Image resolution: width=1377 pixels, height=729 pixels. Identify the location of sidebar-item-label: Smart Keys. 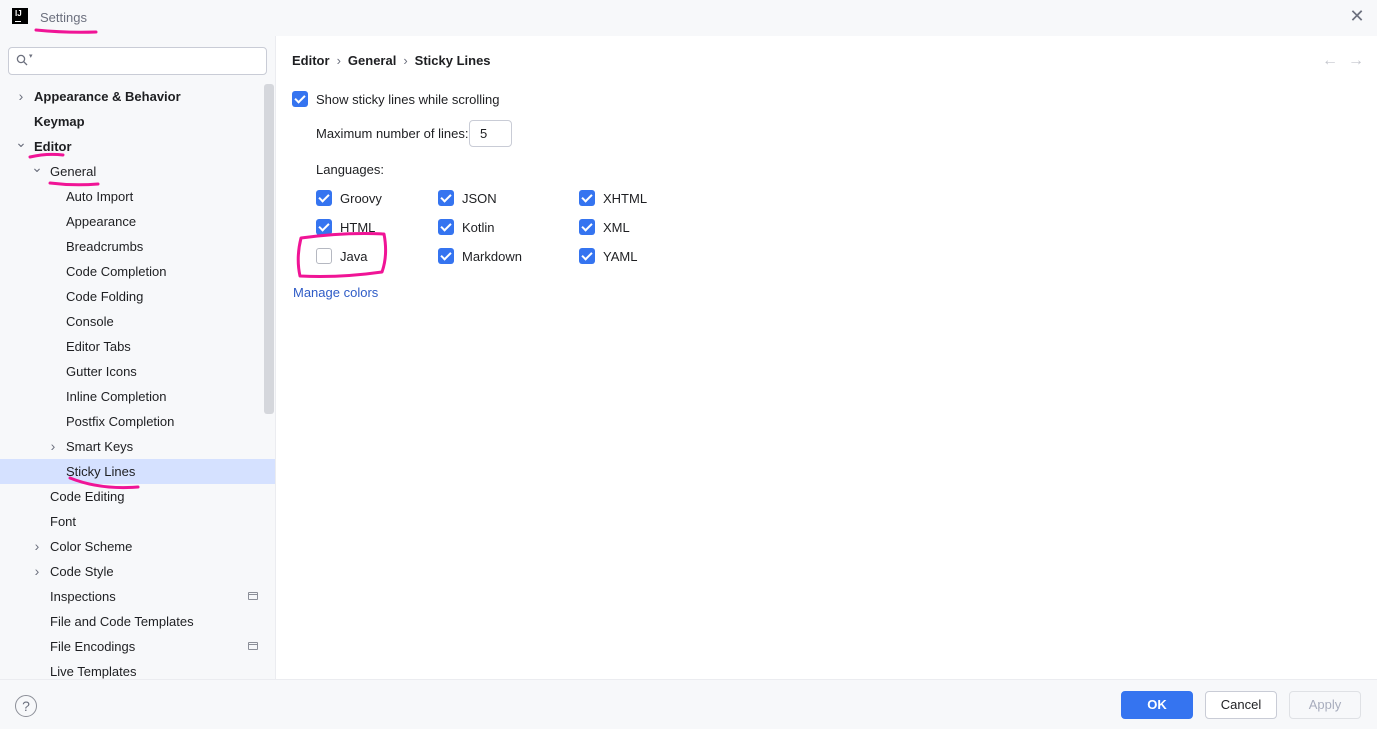
(100, 446).